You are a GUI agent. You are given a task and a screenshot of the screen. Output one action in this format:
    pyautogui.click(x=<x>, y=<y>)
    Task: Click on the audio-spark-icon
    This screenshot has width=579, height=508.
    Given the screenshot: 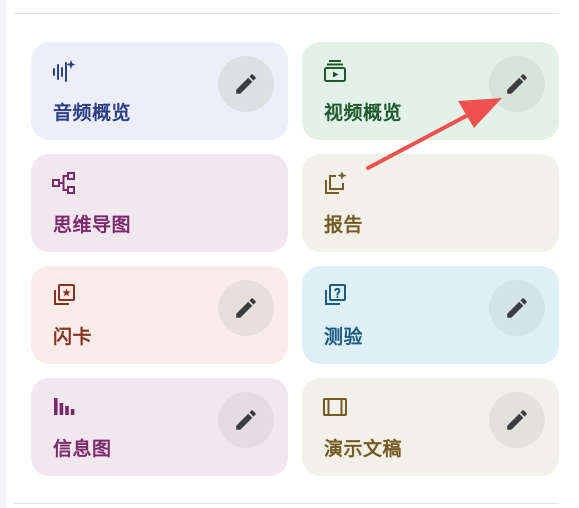 What is the action you would take?
    pyautogui.click(x=64, y=71)
    